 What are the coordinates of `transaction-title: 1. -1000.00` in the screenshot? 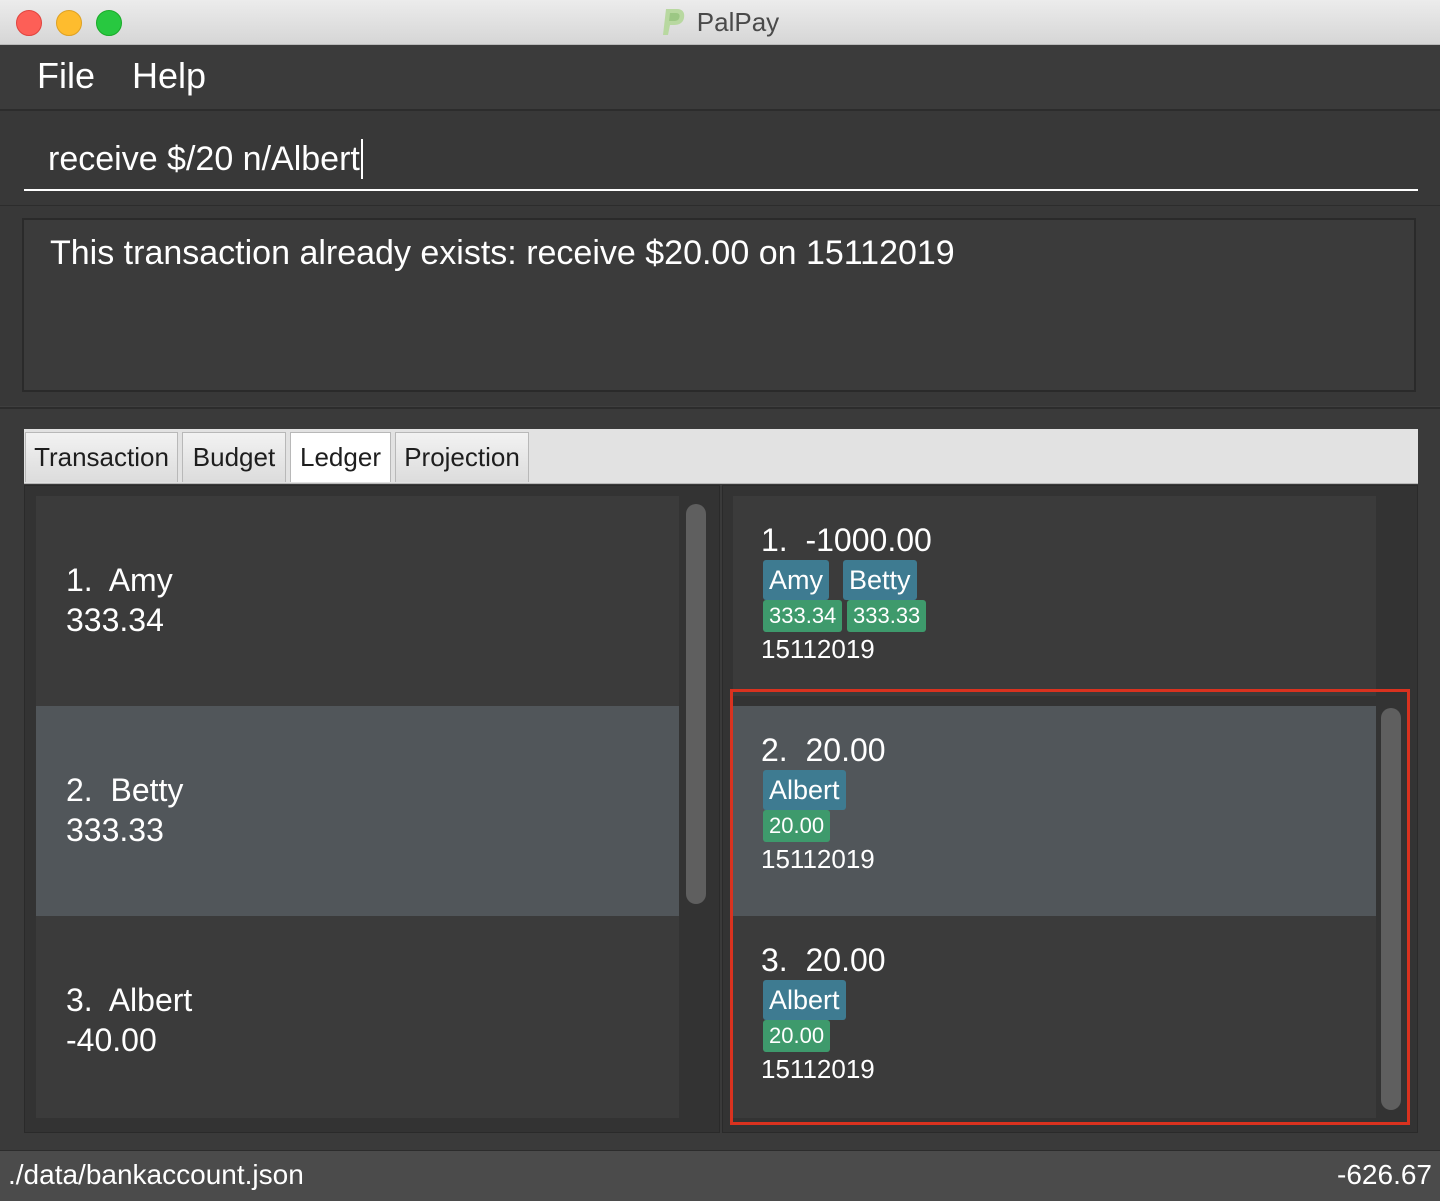 It's located at (846, 540).